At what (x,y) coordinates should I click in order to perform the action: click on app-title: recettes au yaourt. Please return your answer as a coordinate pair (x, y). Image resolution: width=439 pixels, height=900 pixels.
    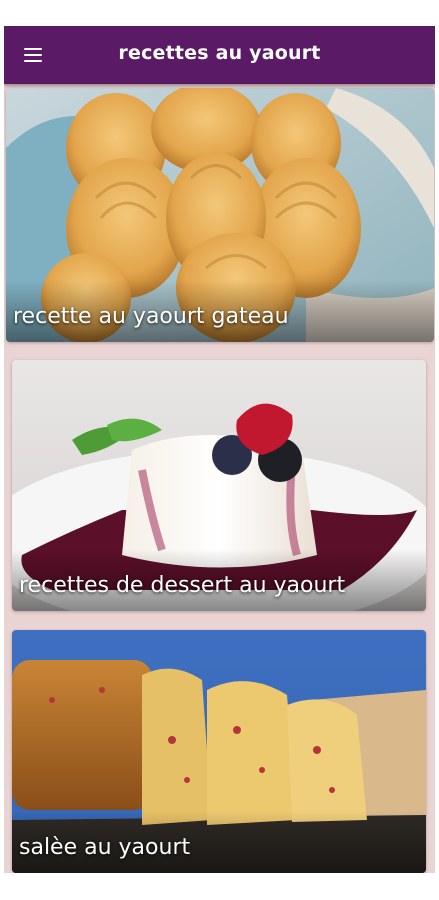
    Looking at the image, I should click on (219, 53).